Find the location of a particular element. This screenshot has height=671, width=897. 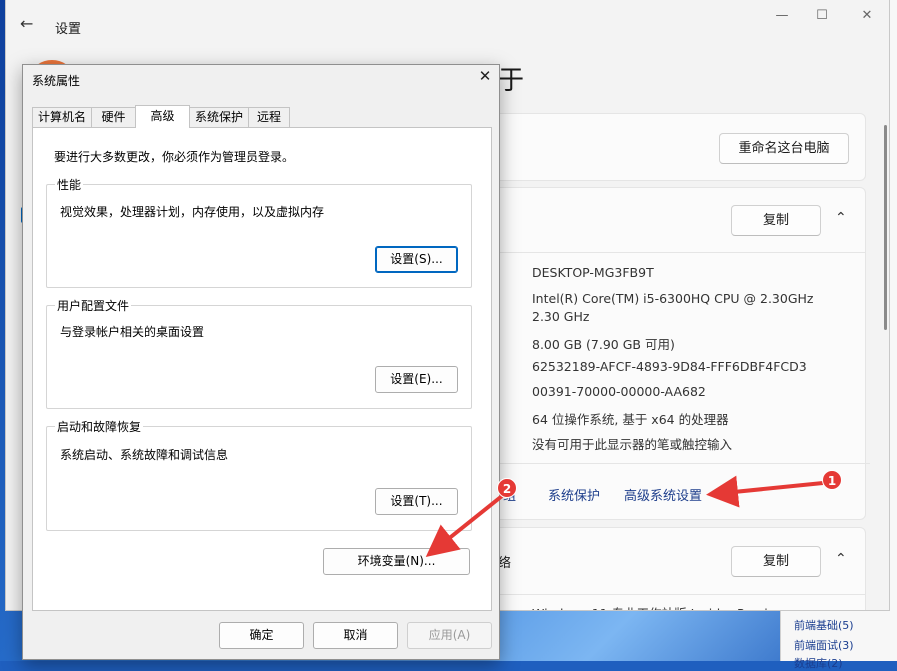

arrow-to-advanced-settings is located at coordinates (765, 491).